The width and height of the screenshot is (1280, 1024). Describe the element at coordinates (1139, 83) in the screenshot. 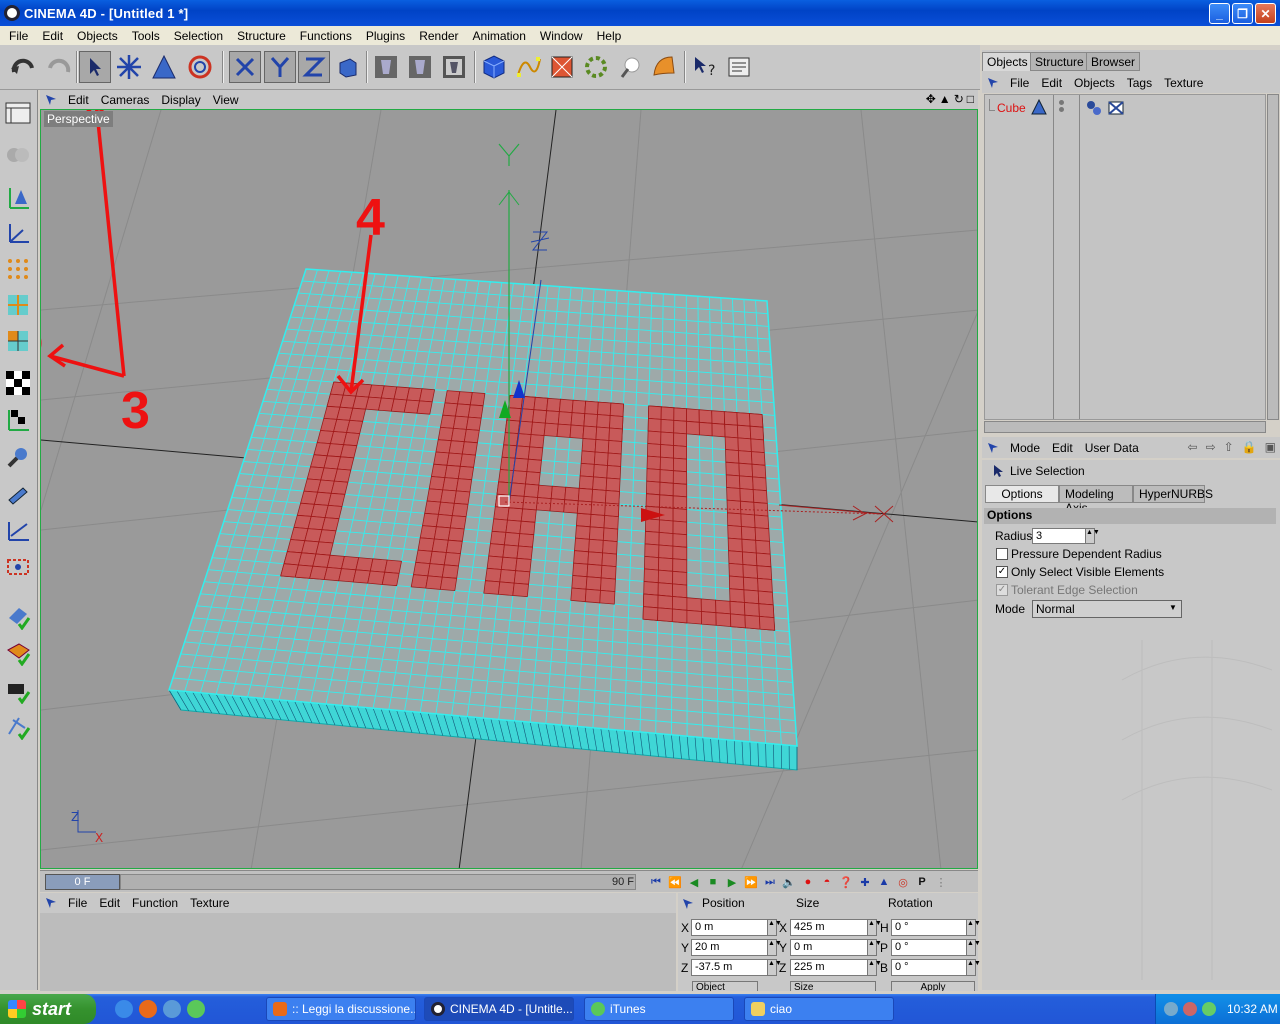

I see `object-menu-tags: Tags` at that location.